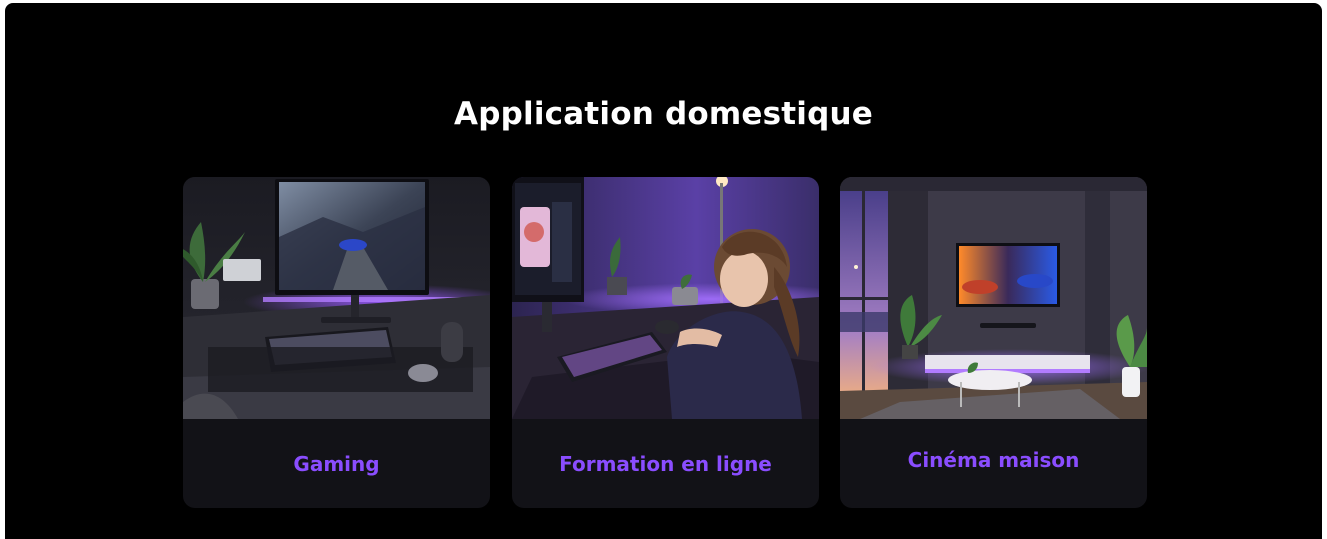 Image resolution: width=1327 pixels, height=539 pixels. I want to click on card-label-online-learning: Formation en ligne, so click(665, 464).